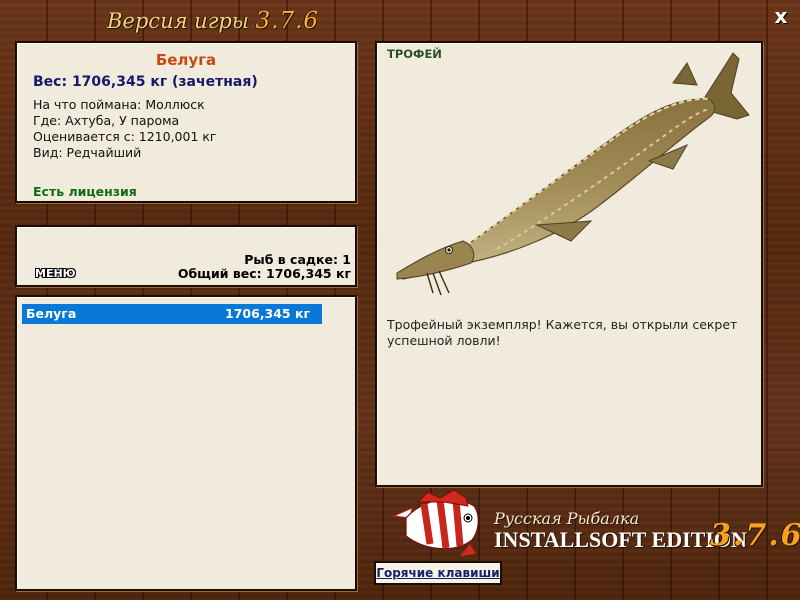 The height and width of the screenshot is (600, 800). Describe the element at coordinates (119, 104) in the screenshot. I see `bait-info: На что поймана: Моллюск` at that location.